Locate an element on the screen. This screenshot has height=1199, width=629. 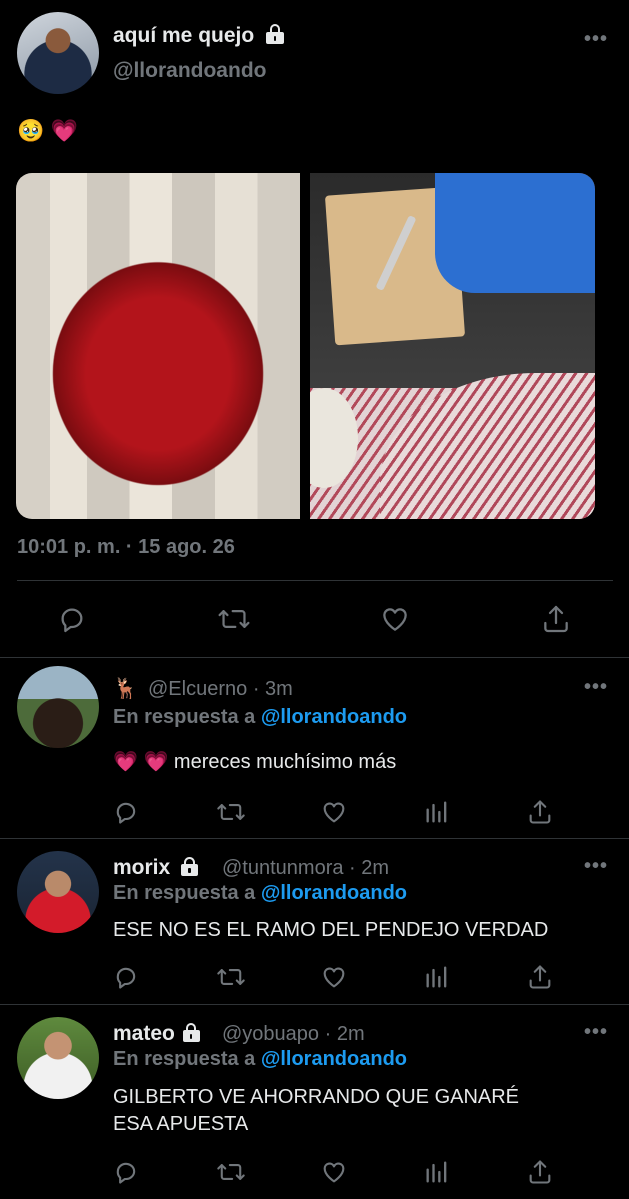
handle: @Elcuerno · 3m is located at coordinates (220, 689).